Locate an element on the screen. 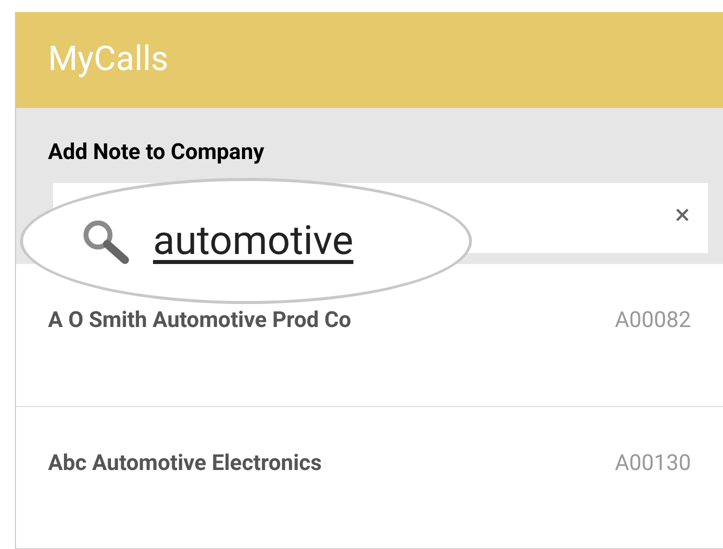 The height and width of the screenshot is (549, 723). search-text: automotive is located at coordinates (253, 241).